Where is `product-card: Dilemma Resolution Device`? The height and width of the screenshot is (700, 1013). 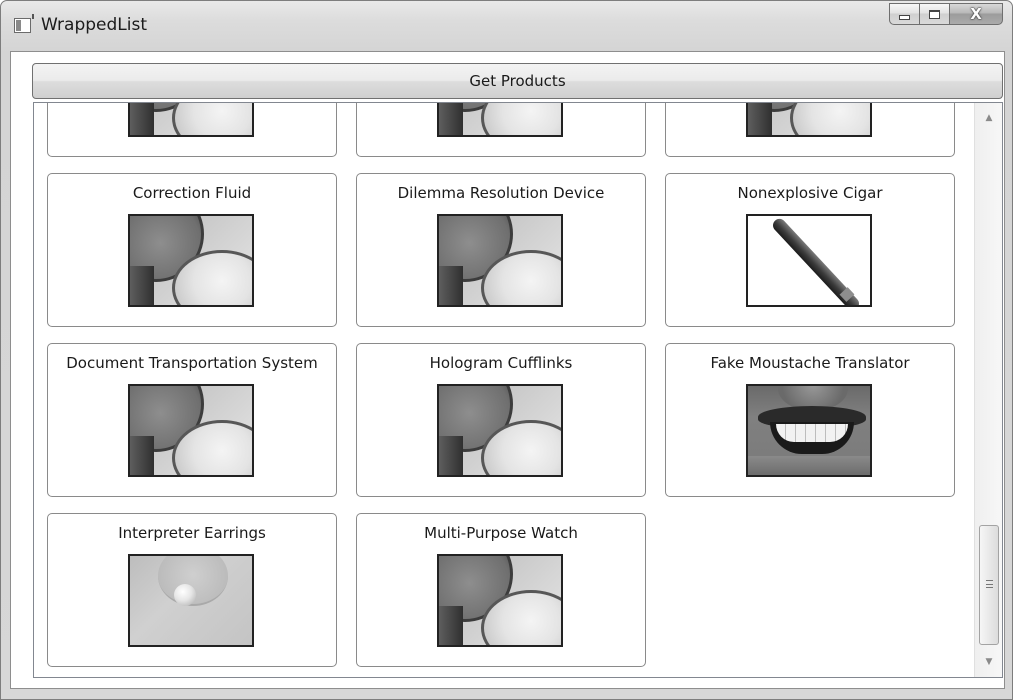 product-card: Dilemma Resolution Device is located at coordinates (501, 250).